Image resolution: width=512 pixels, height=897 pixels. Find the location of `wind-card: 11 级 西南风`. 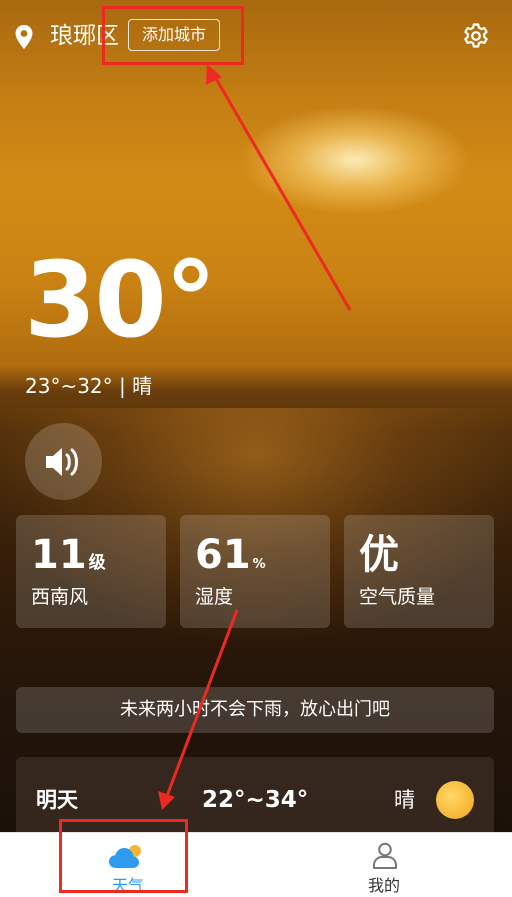

wind-card: 11 级 西南风 is located at coordinates (91, 571).